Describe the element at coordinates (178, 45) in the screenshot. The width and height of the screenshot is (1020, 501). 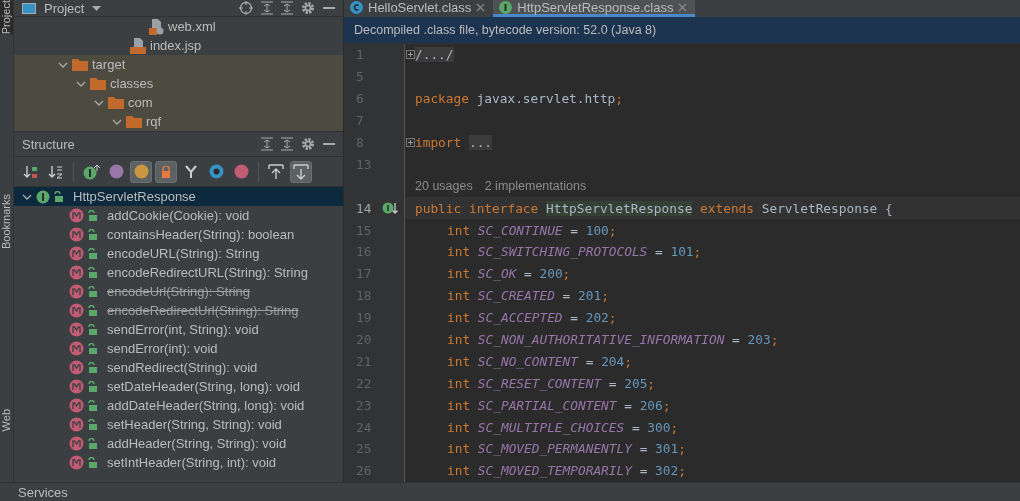
I see `tree-item: index.jsp` at that location.